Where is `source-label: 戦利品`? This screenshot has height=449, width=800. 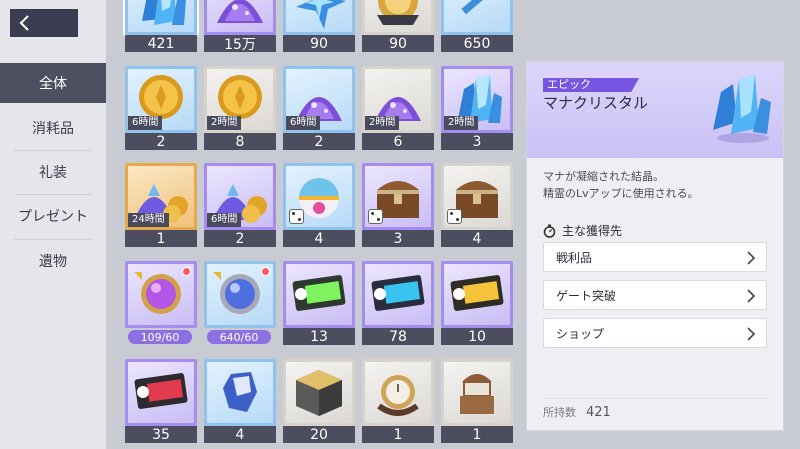
source-label: 戦利品 is located at coordinates (574, 257).